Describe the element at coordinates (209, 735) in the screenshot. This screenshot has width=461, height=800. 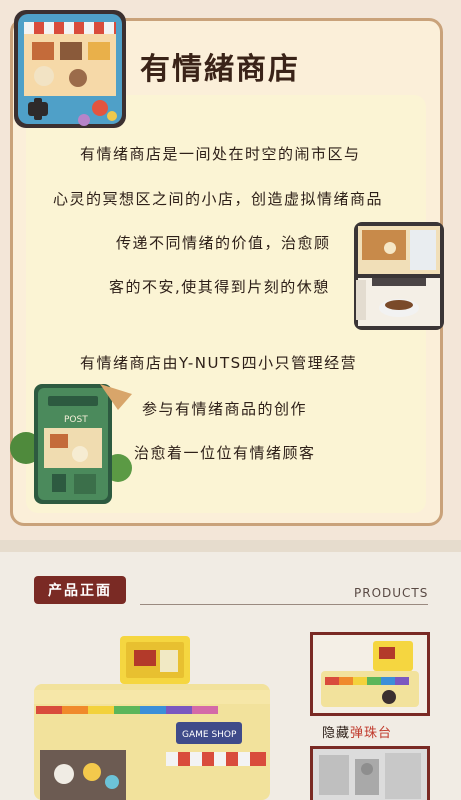
I see `game-shop-sign: GAME SHOP` at that location.